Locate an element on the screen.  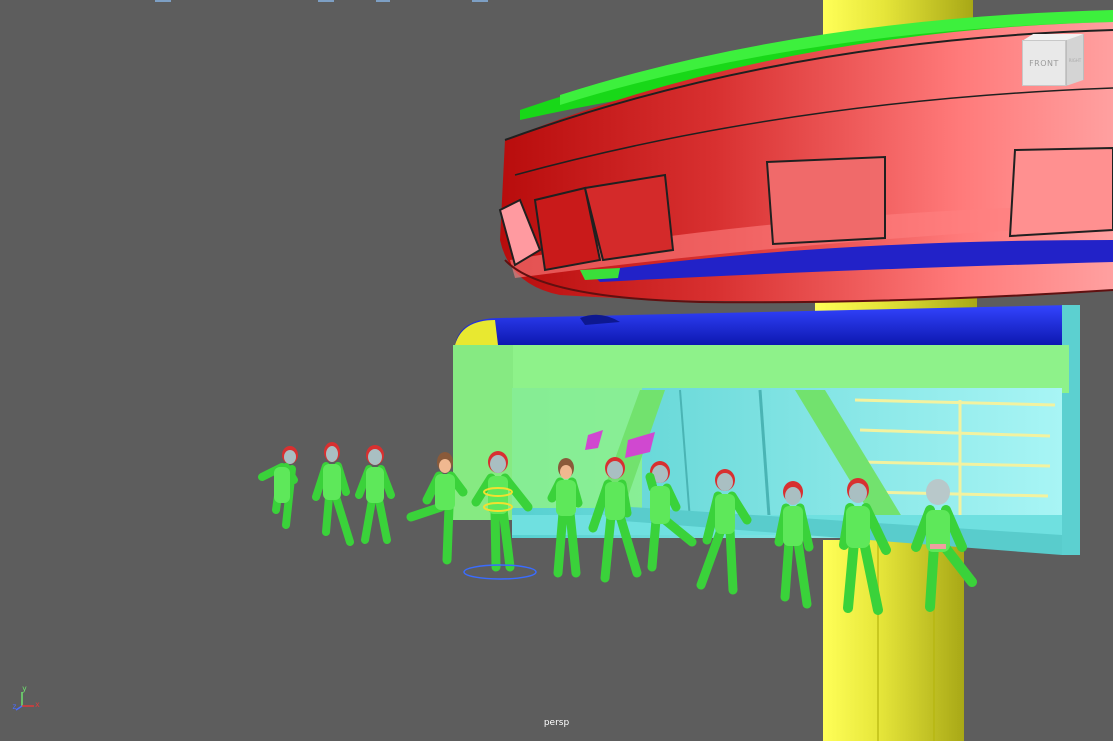
view-cube-front-face: FRONT is located at coordinates (1044, 63).